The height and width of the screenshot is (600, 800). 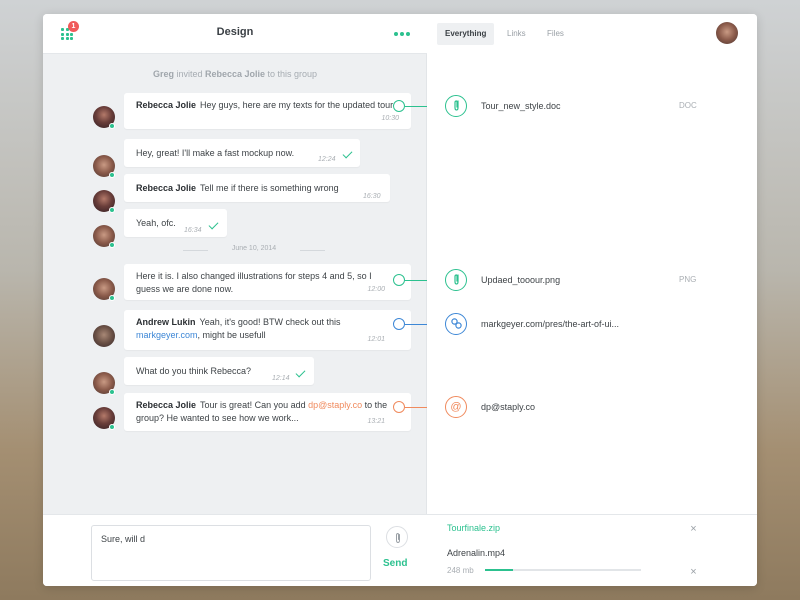 I want to click on message-time: 13:21, so click(x=376, y=421).